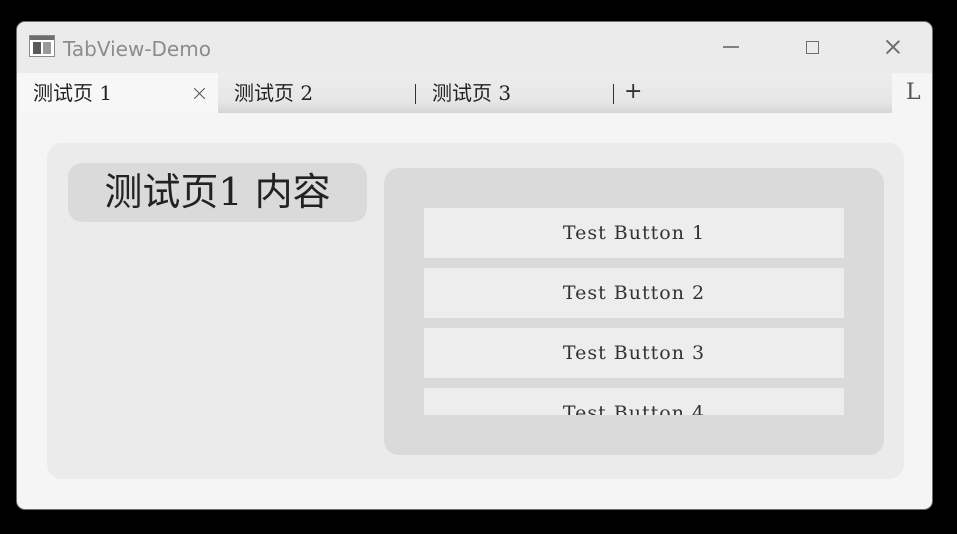  Describe the element at coordinates (37, 48) in the screenshot. I see `app-icon-left-pane` at that location.